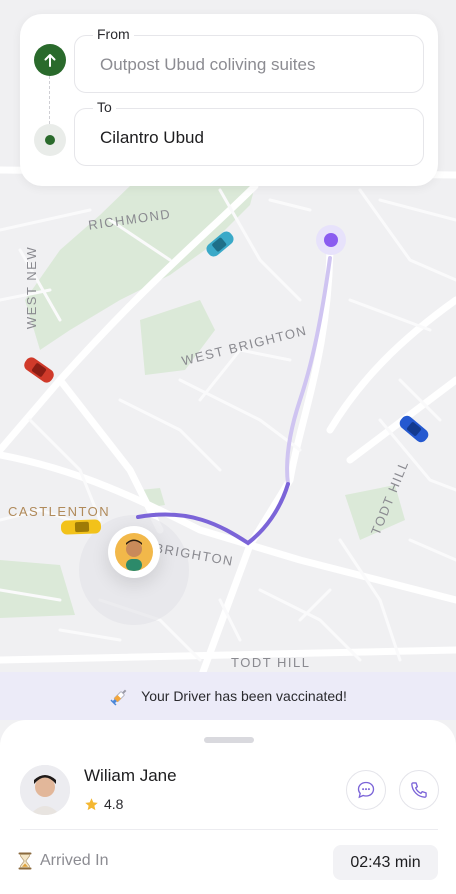 Image resolution: width=456 pixels, height=894 pixels. Describe the element at coordinates (104, 107) in the screenshot. I see `to-label: To` at that location.